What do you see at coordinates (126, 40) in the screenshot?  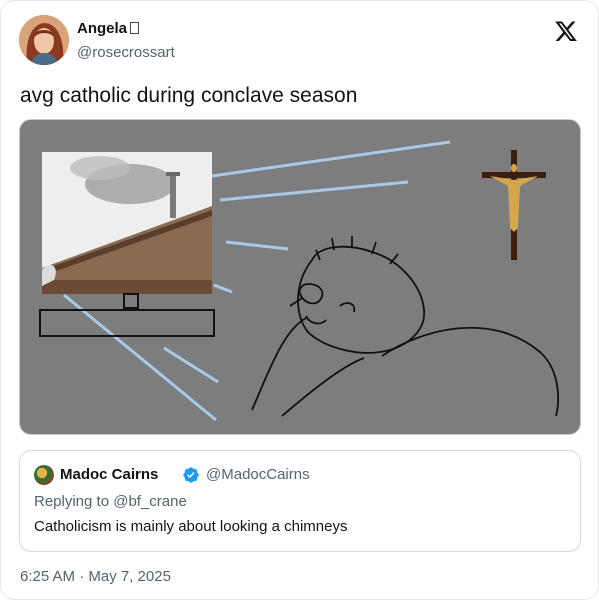 I see `author-block: Angela @rosecrossart` at bounding box center [126, 40].